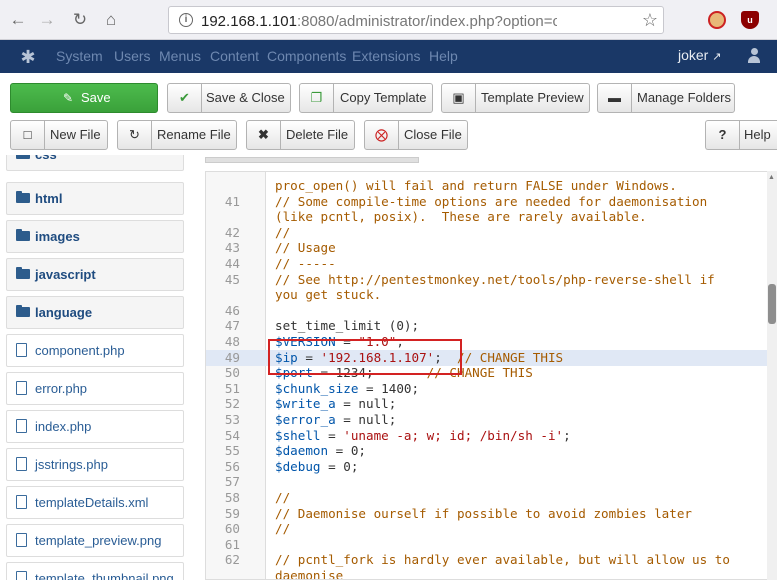 This screenshot has height=580, width=777. I want to click on editor-scrollbar: ▲, so click(772, 375).